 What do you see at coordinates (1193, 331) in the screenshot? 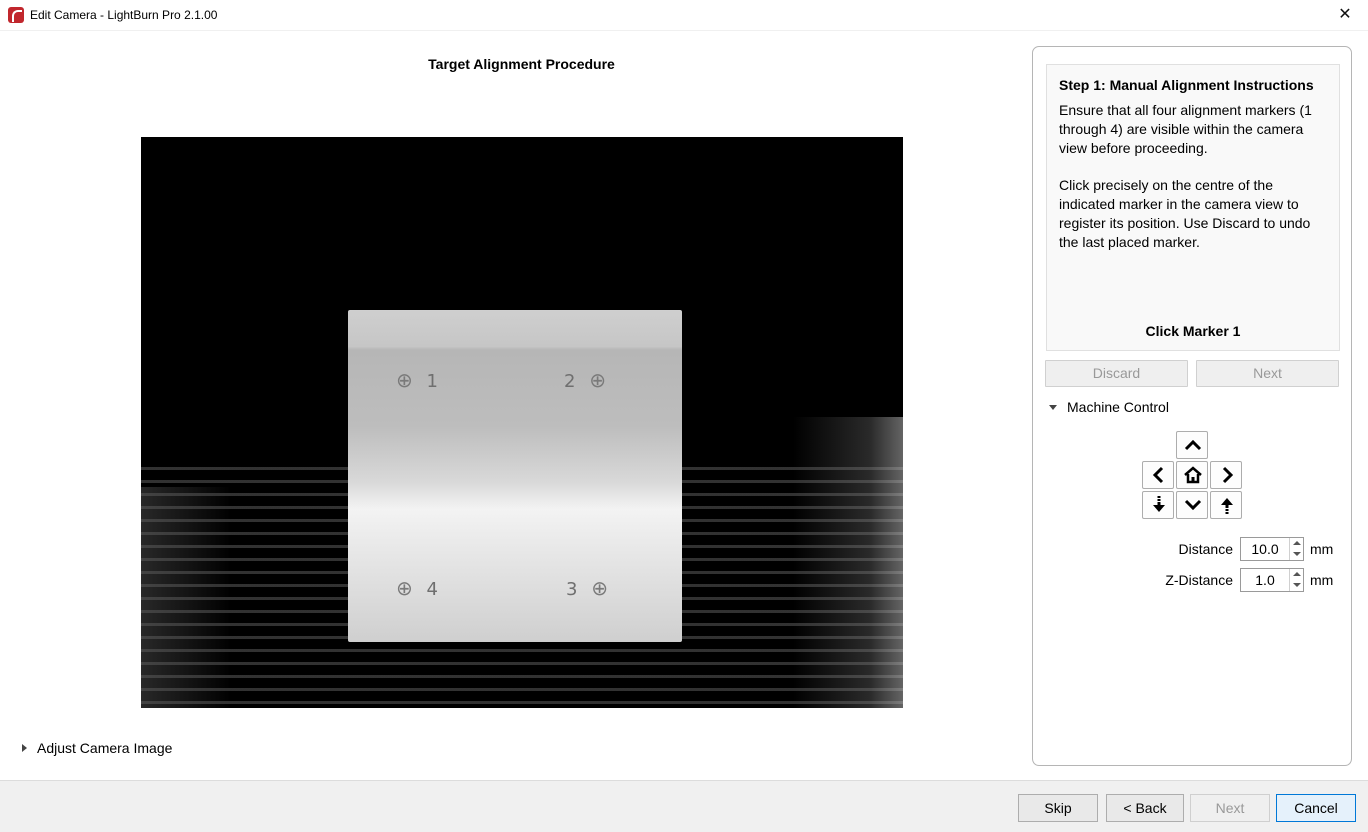
I see `click-marker-status: Click Marker 1` at bounding box center [1193, 331].